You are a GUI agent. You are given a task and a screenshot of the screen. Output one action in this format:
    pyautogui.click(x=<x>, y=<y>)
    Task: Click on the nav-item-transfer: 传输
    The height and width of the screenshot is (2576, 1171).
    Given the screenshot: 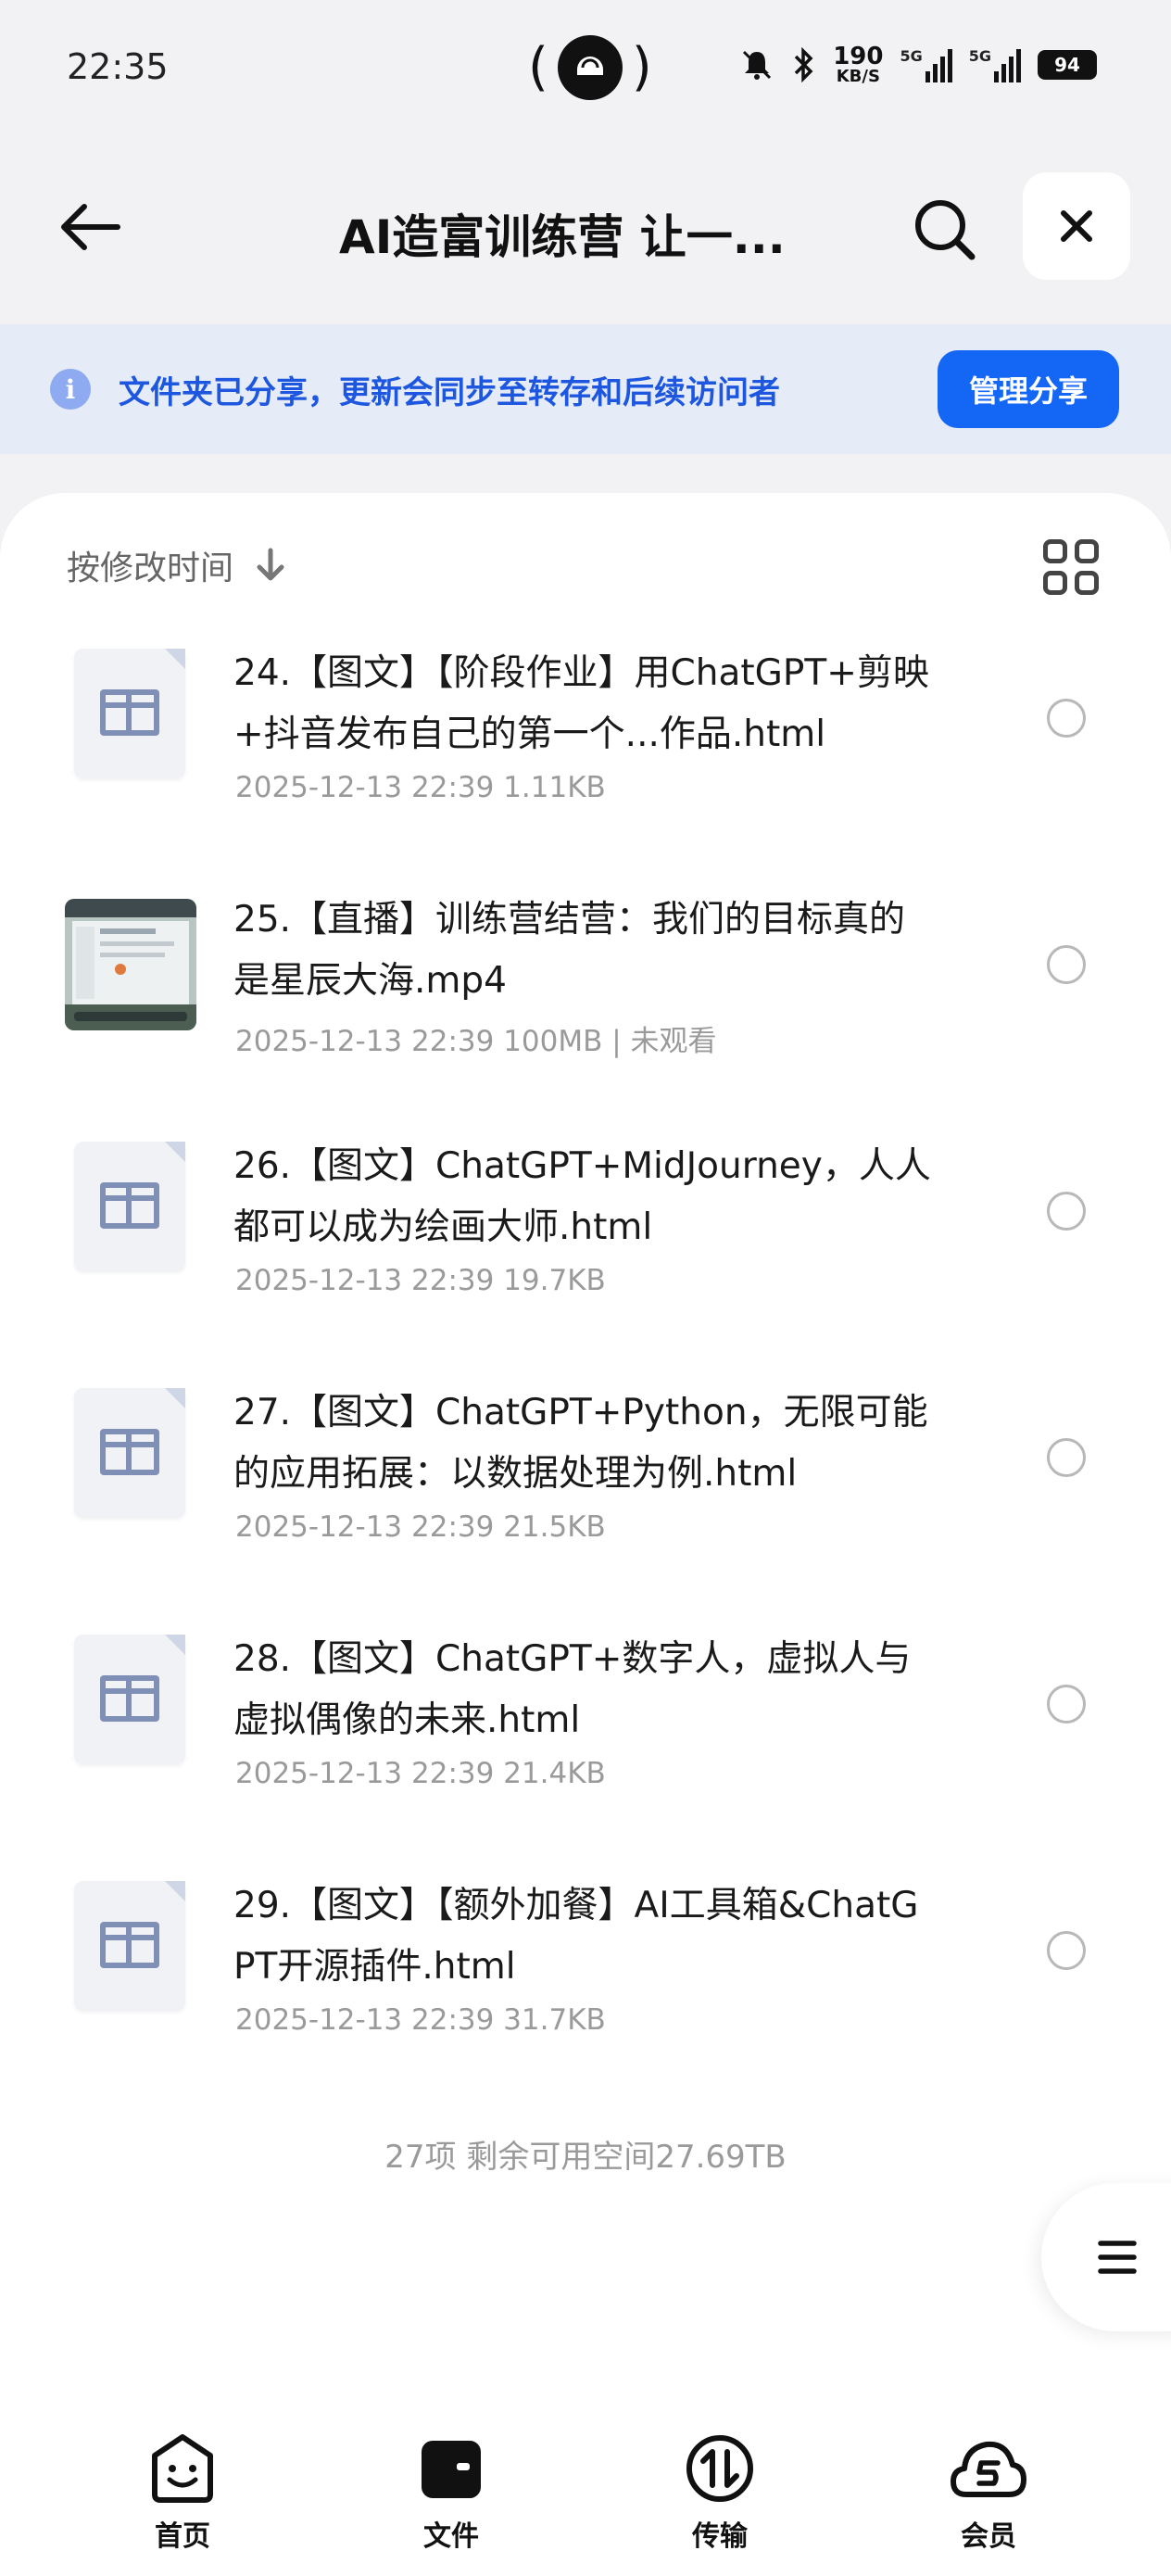 What is the action you would take?
    pyautogui.click(x=720, y=2492)
    